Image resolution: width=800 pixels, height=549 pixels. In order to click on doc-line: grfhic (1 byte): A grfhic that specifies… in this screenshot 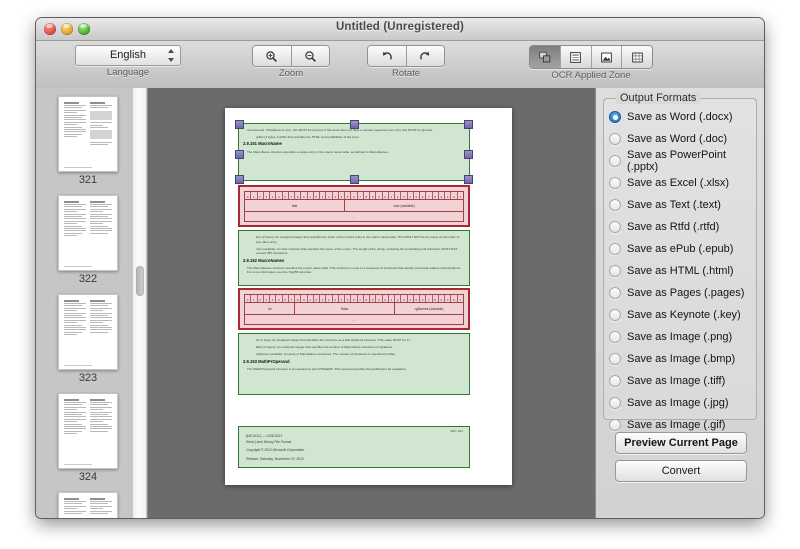, I will do `click(308, 137)`.